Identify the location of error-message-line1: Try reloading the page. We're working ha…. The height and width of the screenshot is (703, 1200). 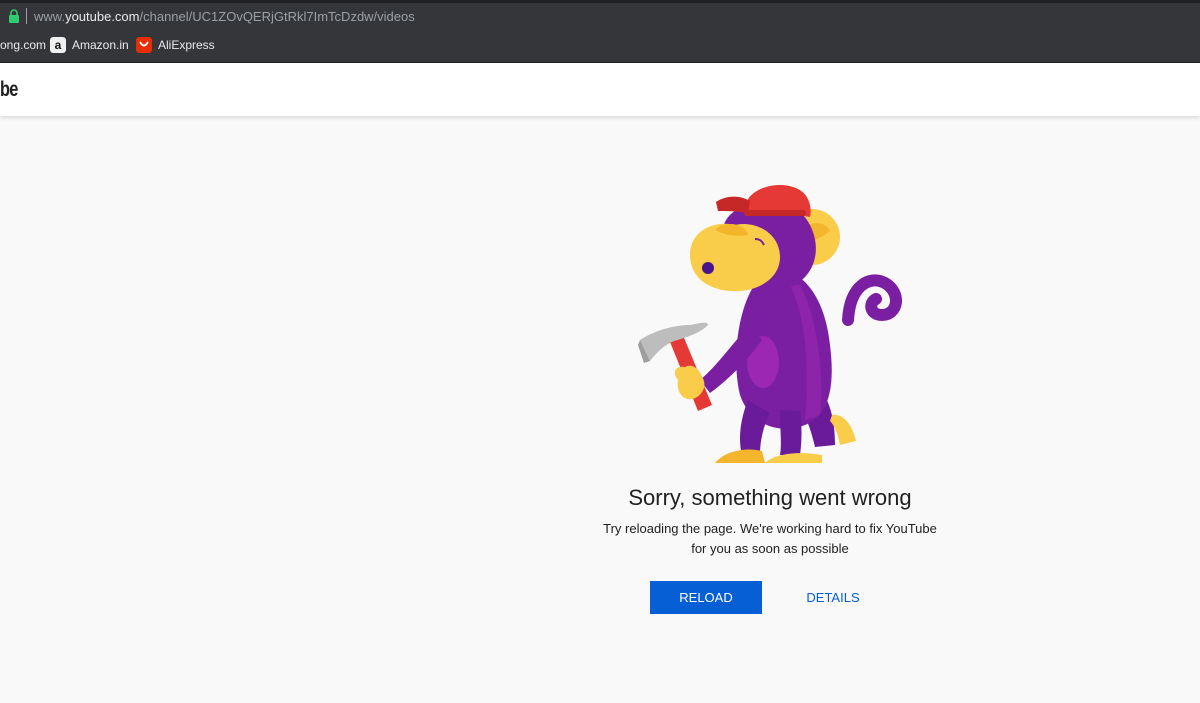
(770, 528).